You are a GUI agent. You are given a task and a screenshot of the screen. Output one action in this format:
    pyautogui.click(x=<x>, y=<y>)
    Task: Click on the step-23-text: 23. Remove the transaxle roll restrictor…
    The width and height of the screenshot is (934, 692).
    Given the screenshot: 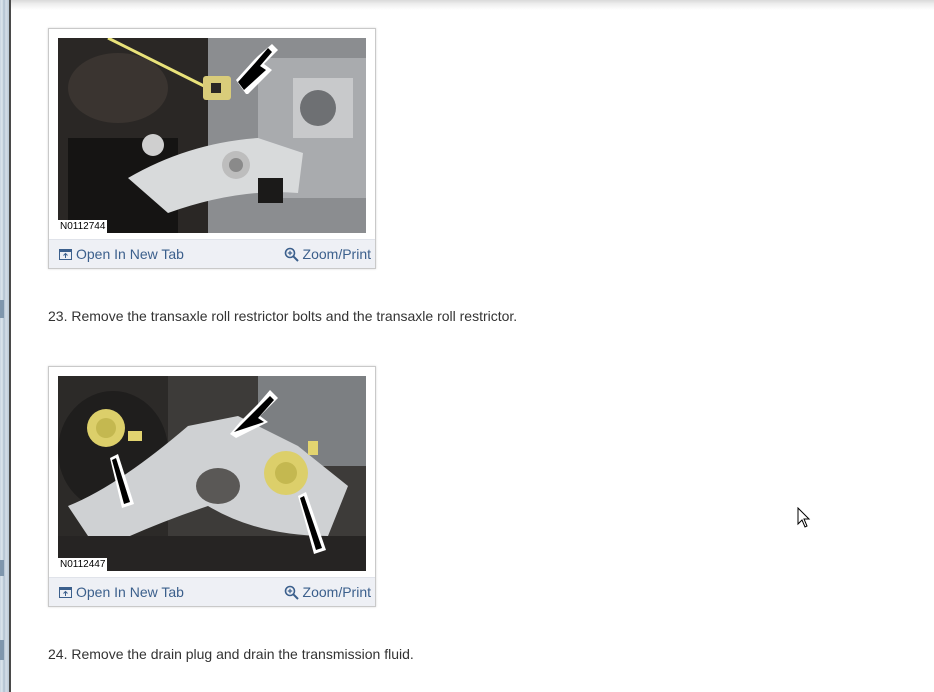 What is the action you would take?
    pyautogui.click(x=283, y=316)
    